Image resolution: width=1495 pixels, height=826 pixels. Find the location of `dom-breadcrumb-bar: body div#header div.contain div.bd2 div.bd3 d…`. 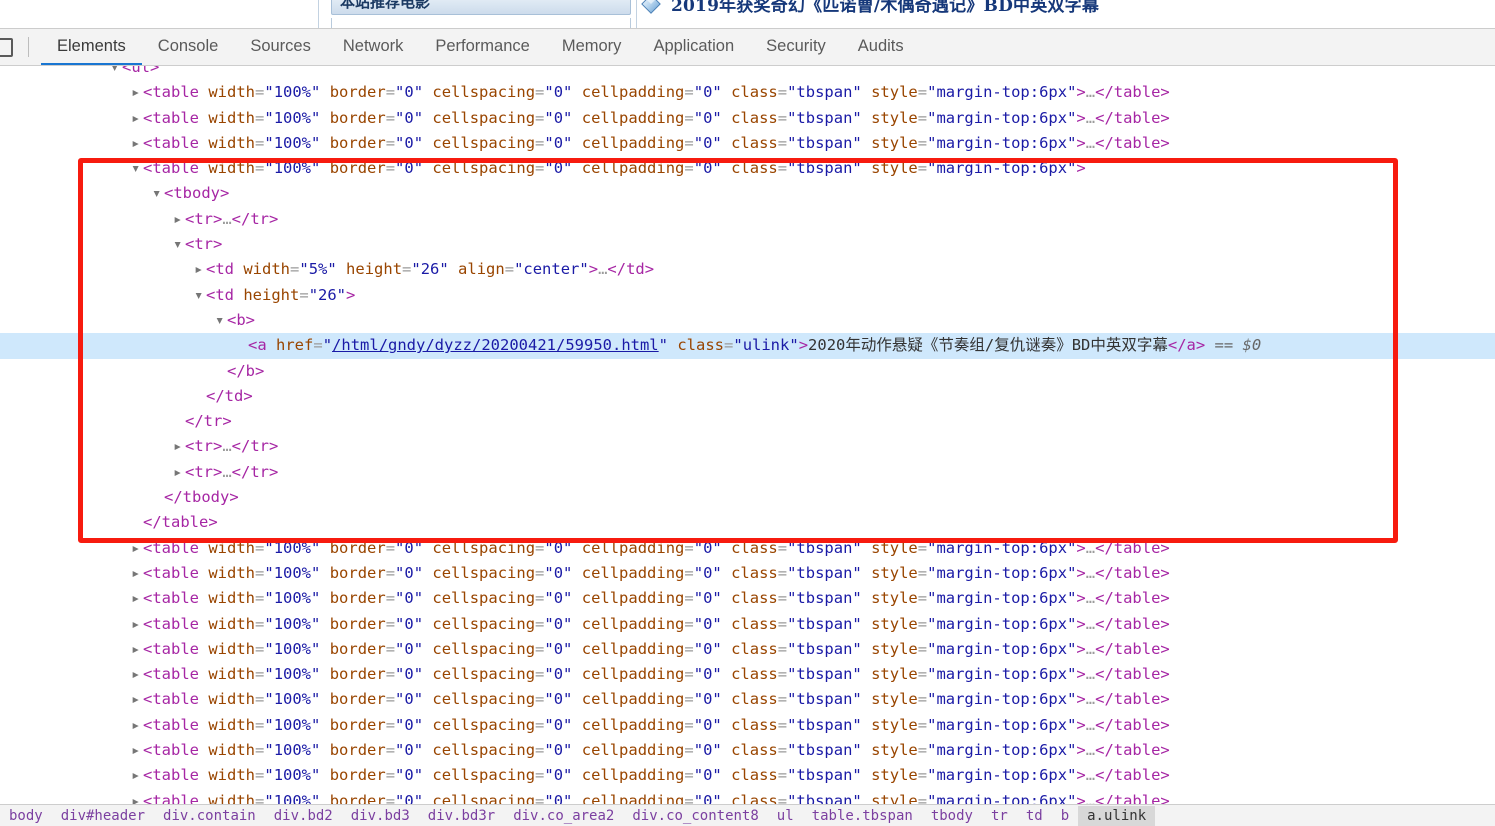

dom-breadcrumb-bar: body div#header div.contain div.bd2 div.bd3 d… is located at coordinates (747, 815).